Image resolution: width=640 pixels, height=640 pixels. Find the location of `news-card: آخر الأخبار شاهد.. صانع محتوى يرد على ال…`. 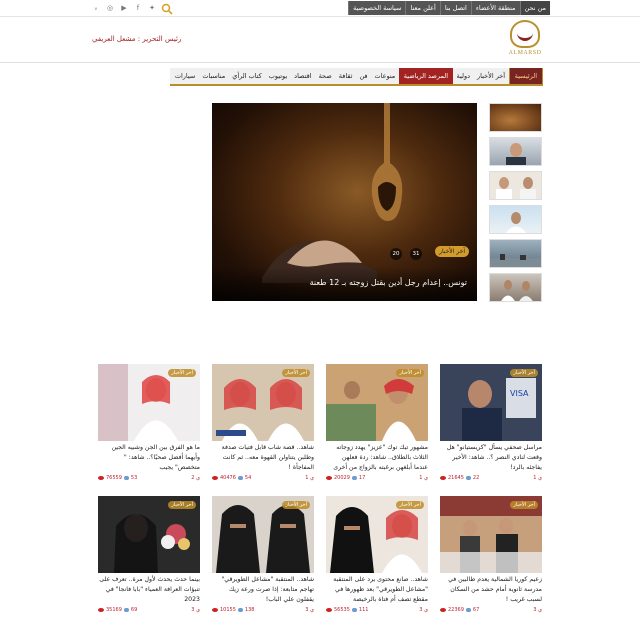

news-card: آخر الأخبار شاهد.. صانع محتوى يرد على ال… is located at coordinates (377, 554).